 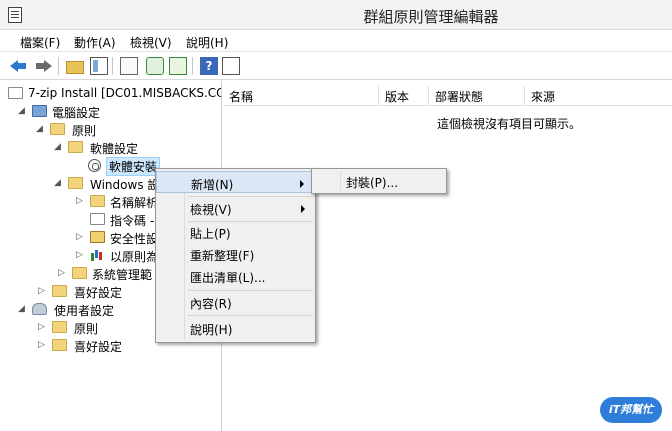 What do you see at coordinates (75, 67) in the screenshot?
I see `up-folder-icon` at bounding box center [75, 67].